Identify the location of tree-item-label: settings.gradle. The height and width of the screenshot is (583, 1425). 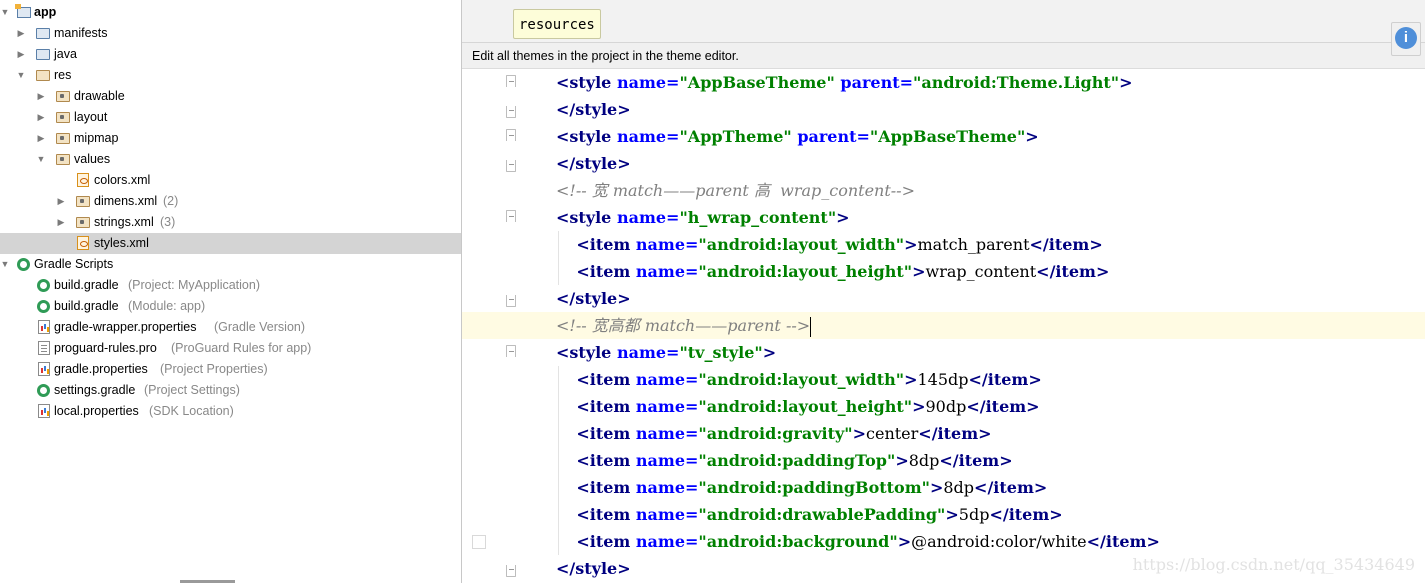
(95, 390).